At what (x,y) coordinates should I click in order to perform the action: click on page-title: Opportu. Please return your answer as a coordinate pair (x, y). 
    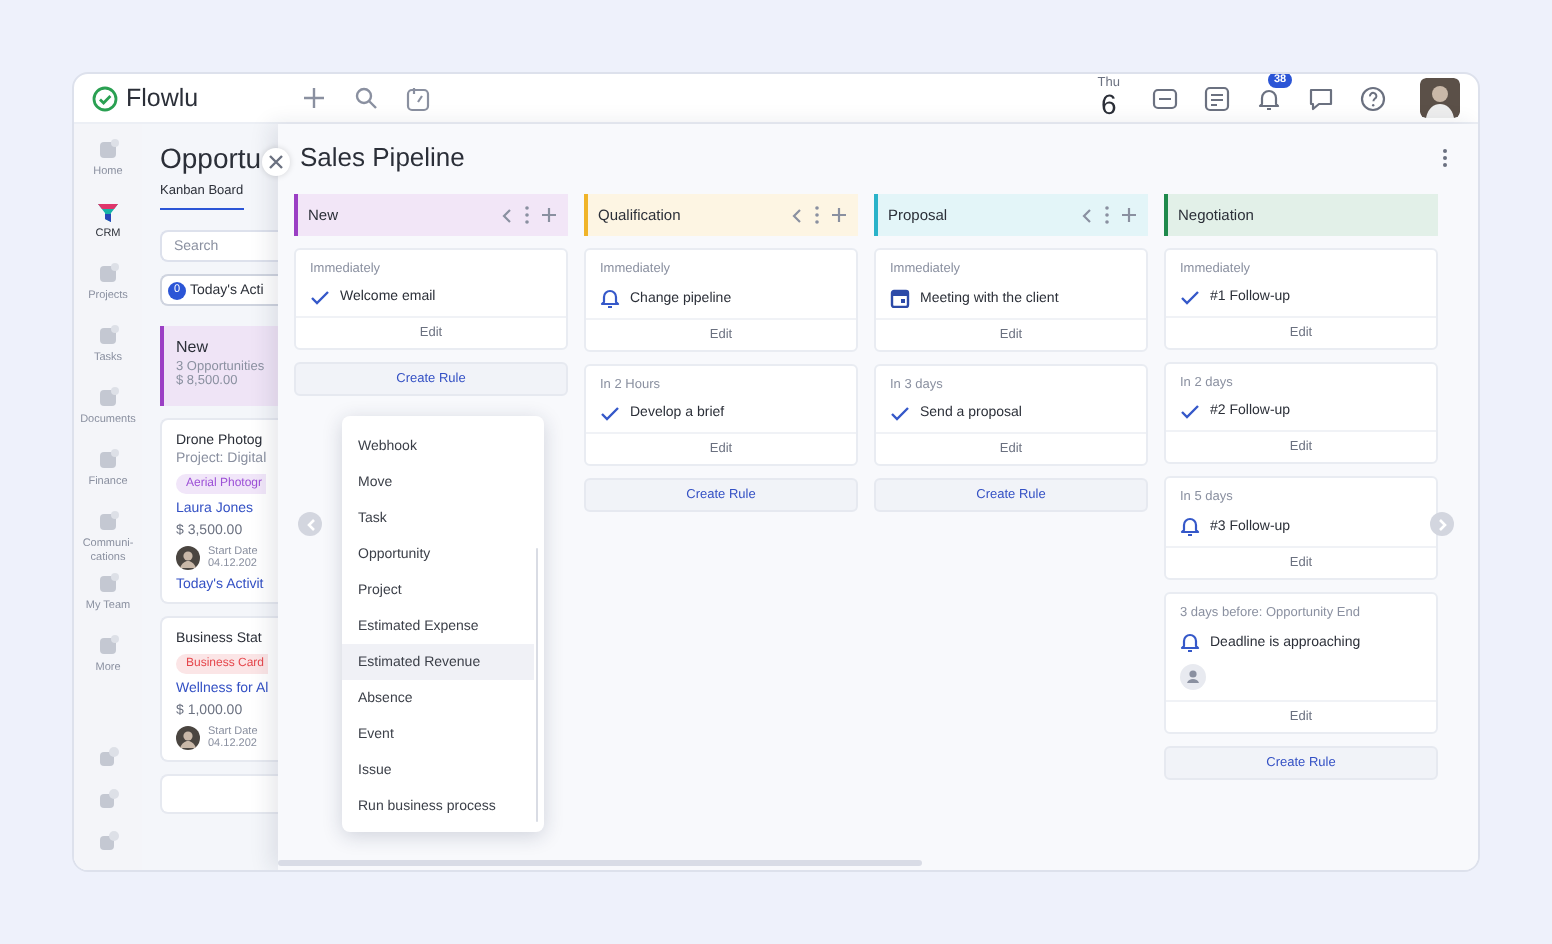
    Looking at the image, I should click on (211, 160).